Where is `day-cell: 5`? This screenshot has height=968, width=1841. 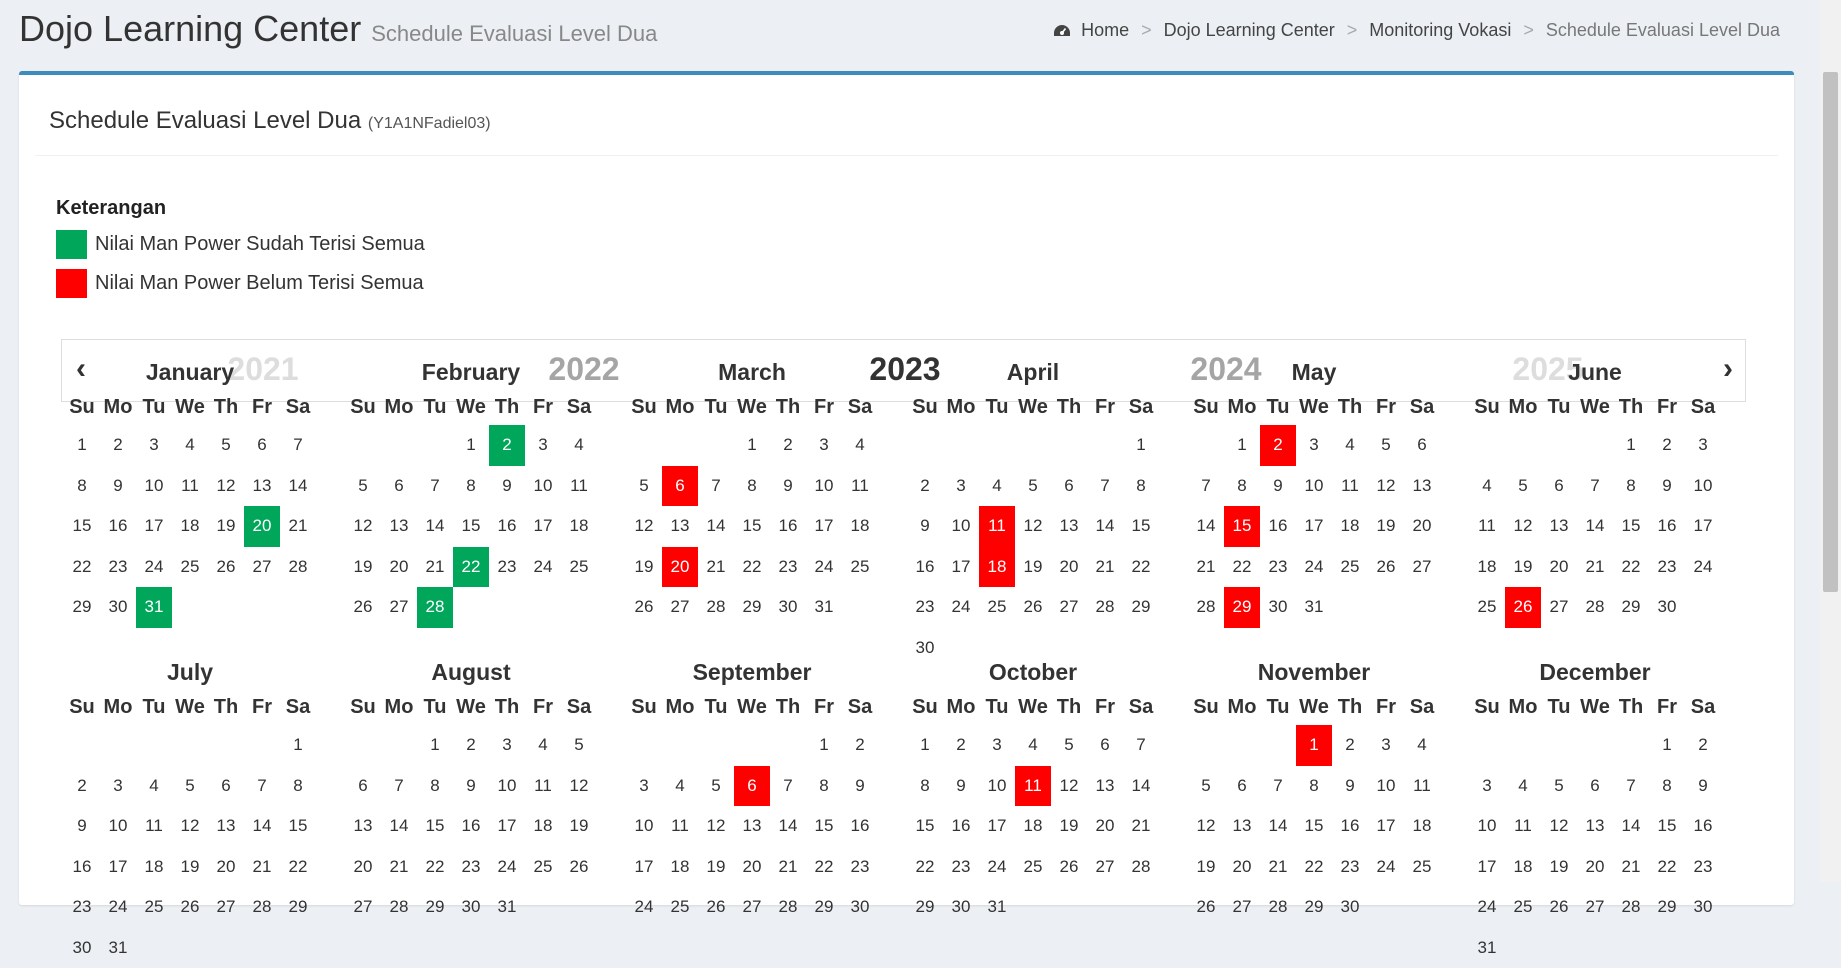 day-cell: 5 is located at coordinates (1069, 745).